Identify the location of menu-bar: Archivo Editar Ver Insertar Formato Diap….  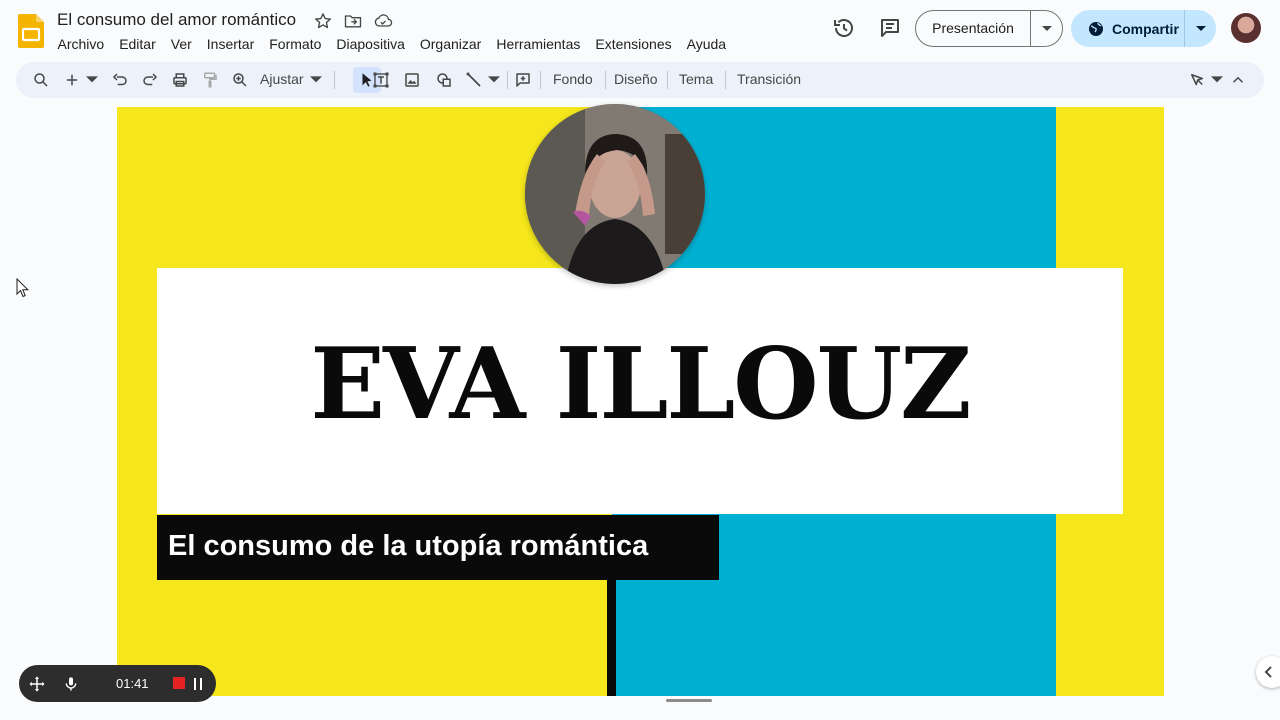
(392, 44).